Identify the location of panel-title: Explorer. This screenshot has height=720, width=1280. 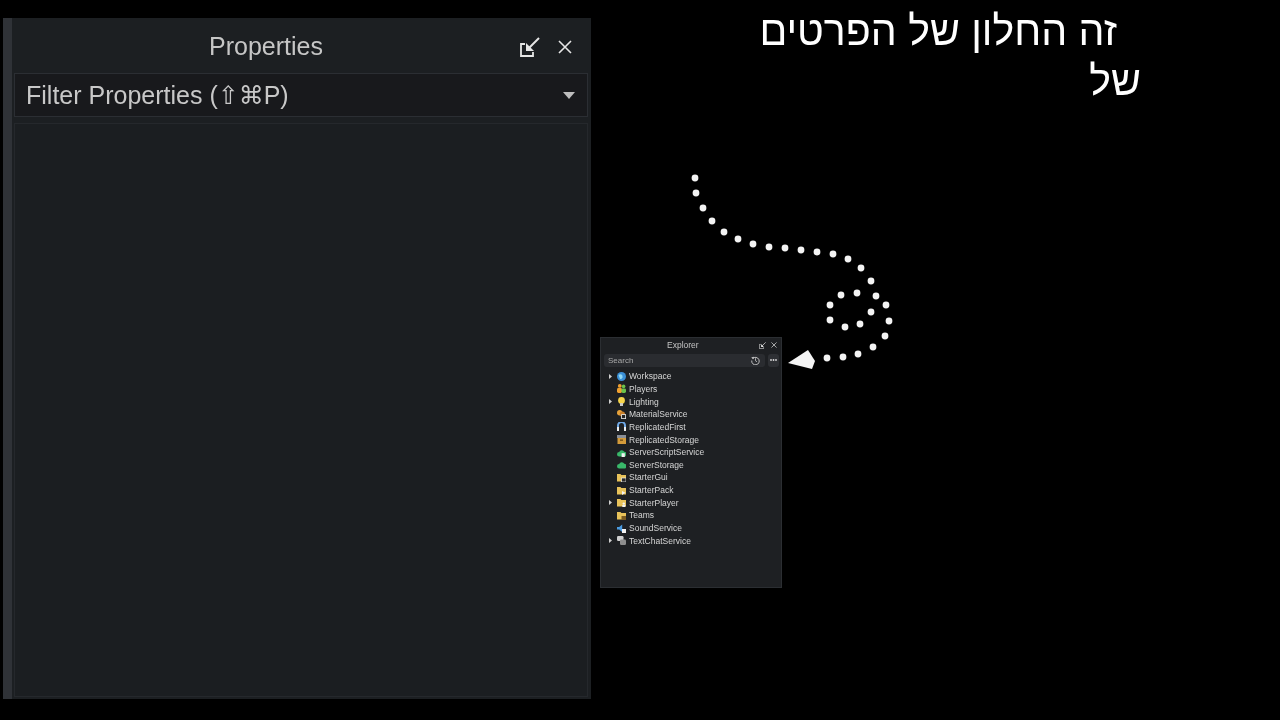
(683, 345).